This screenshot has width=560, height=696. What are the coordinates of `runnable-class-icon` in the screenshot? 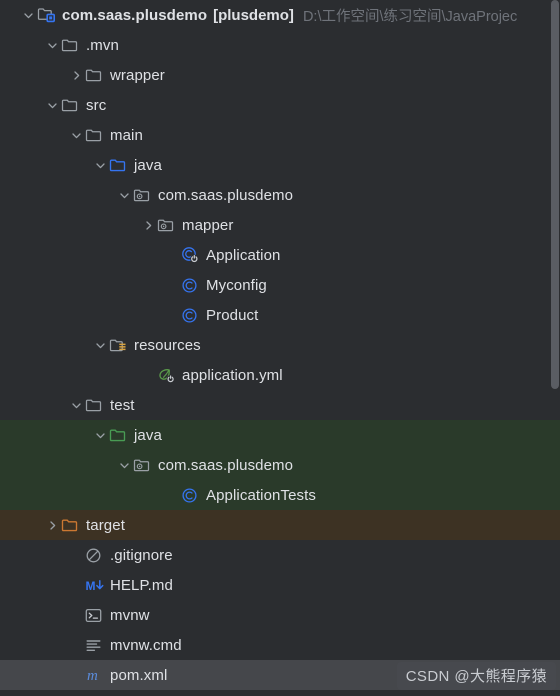 It's located at (192, 255).